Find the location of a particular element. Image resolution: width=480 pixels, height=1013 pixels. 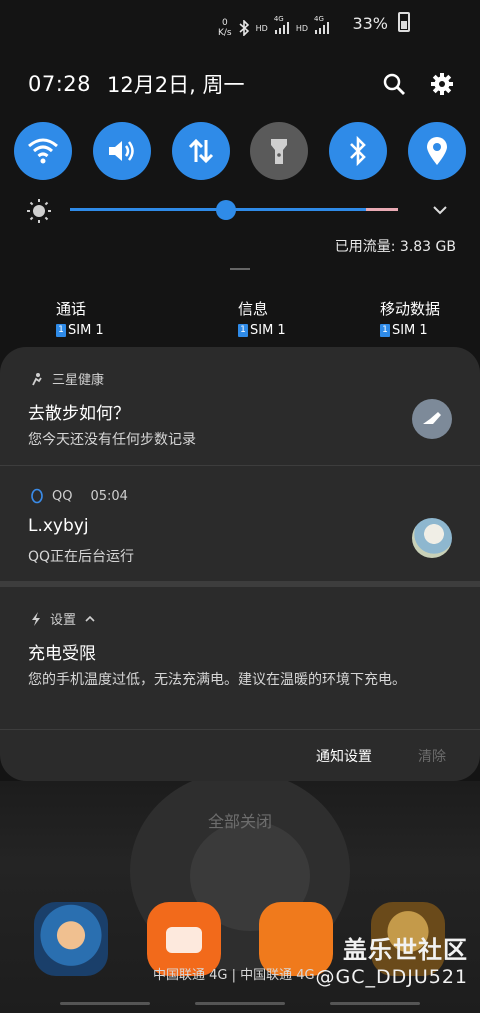

shoe-icon-avatar is located at coordinates (432, 419).